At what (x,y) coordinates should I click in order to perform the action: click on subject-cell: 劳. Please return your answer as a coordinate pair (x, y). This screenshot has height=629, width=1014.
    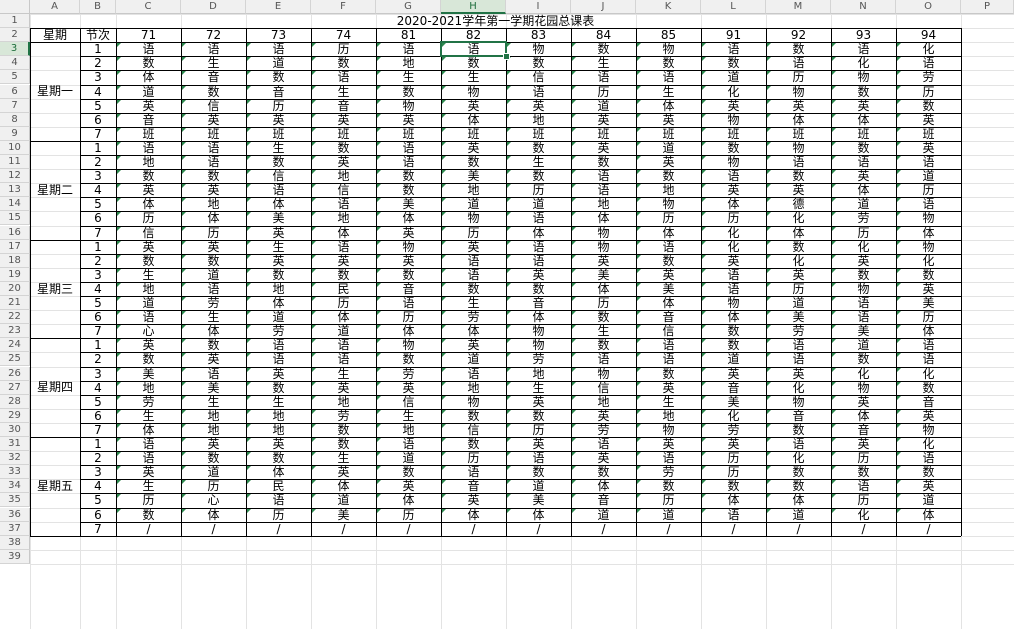
    Looking at the image, I should click on (538, 359).